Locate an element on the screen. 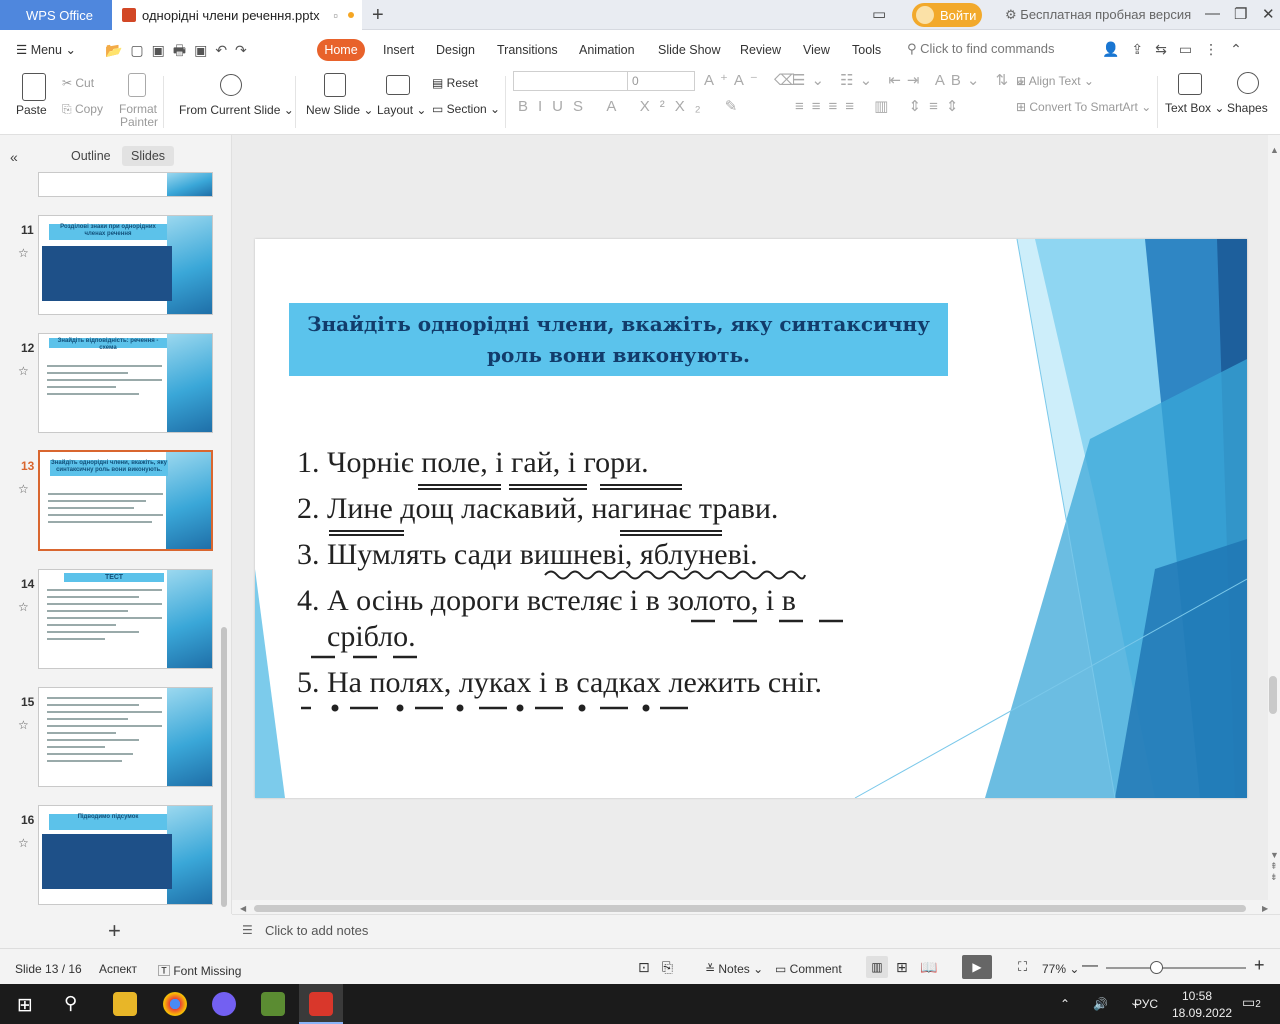 Image resolution: width=1280 pixels, height=1024 pixels. slide-thumb-16: Підводимо підсумок is located at coordinates (125, 855).